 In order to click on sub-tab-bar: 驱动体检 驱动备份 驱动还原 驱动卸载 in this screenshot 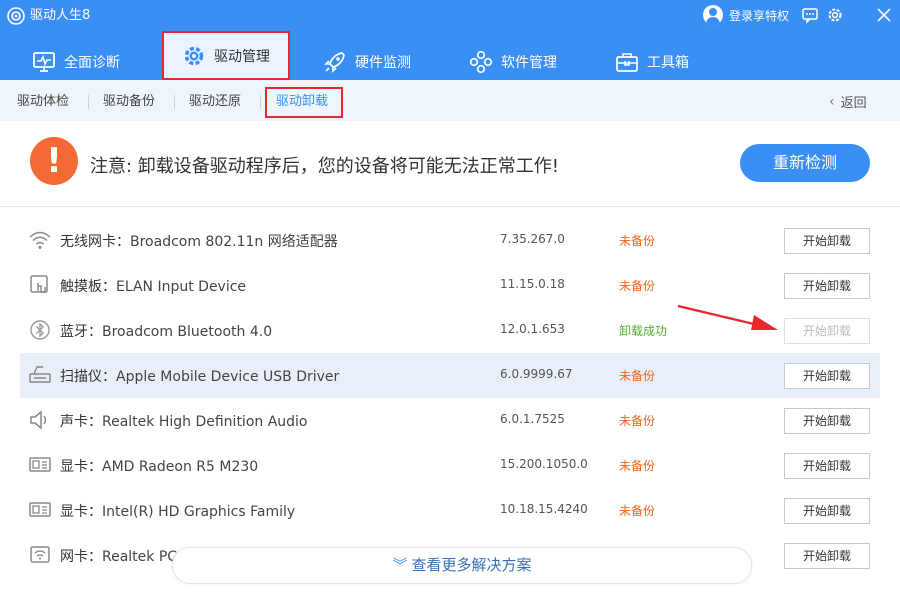, I will do `click(450, 100)`.